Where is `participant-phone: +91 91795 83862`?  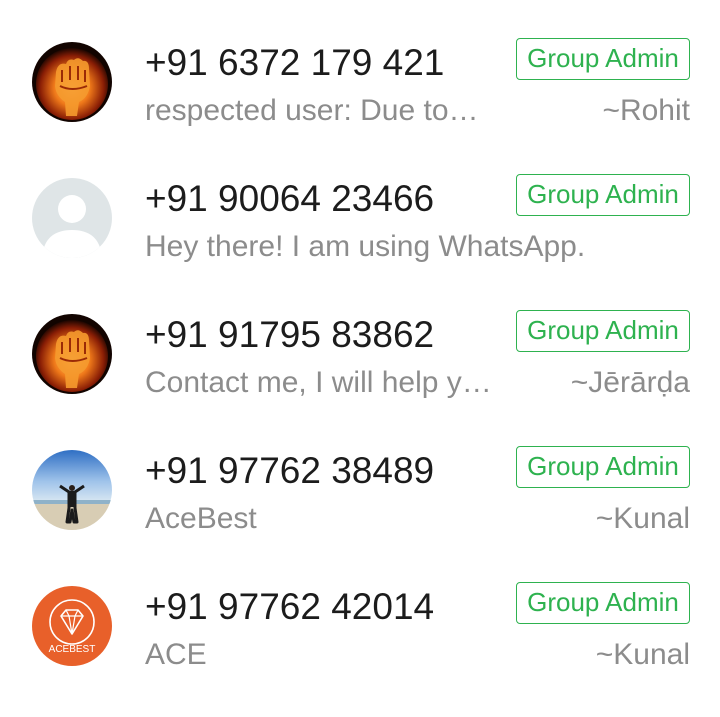
participant-phone: +91 91795 83862 is located at coordinates (290, 334).